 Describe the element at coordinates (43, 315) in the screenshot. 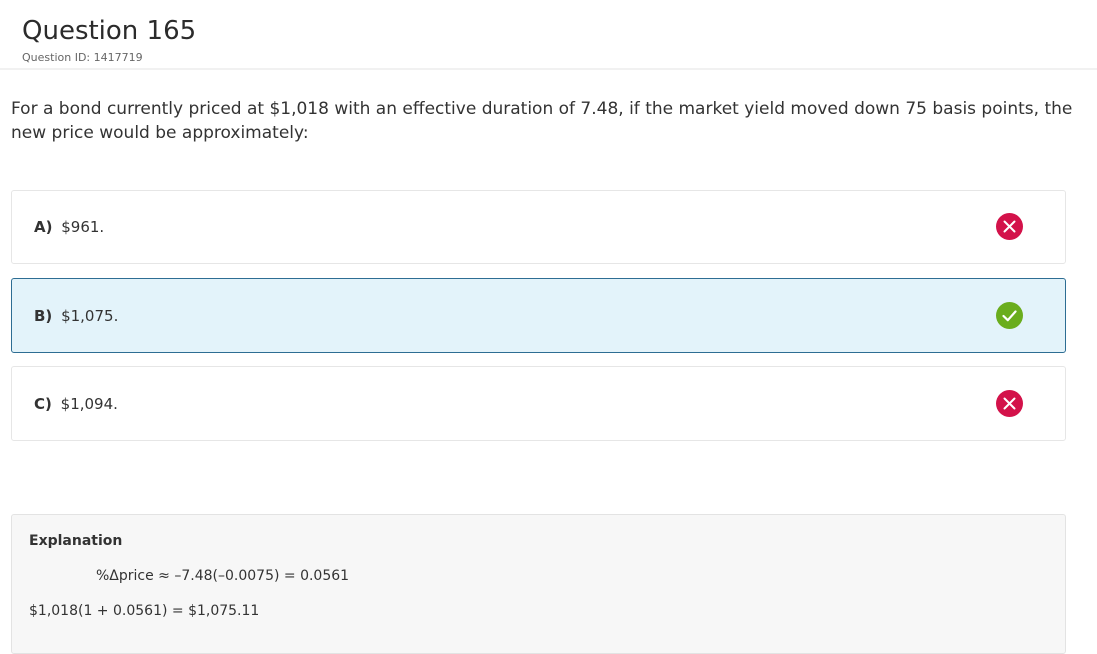

I see `option-letter: B)` at that location.